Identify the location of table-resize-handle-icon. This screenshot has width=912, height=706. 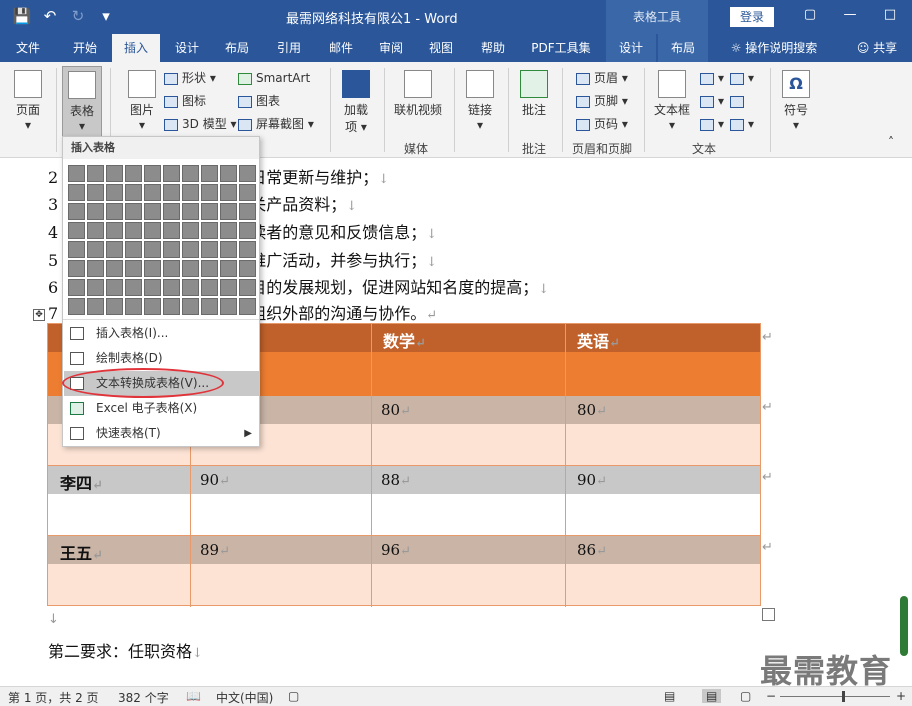
(768, 614).